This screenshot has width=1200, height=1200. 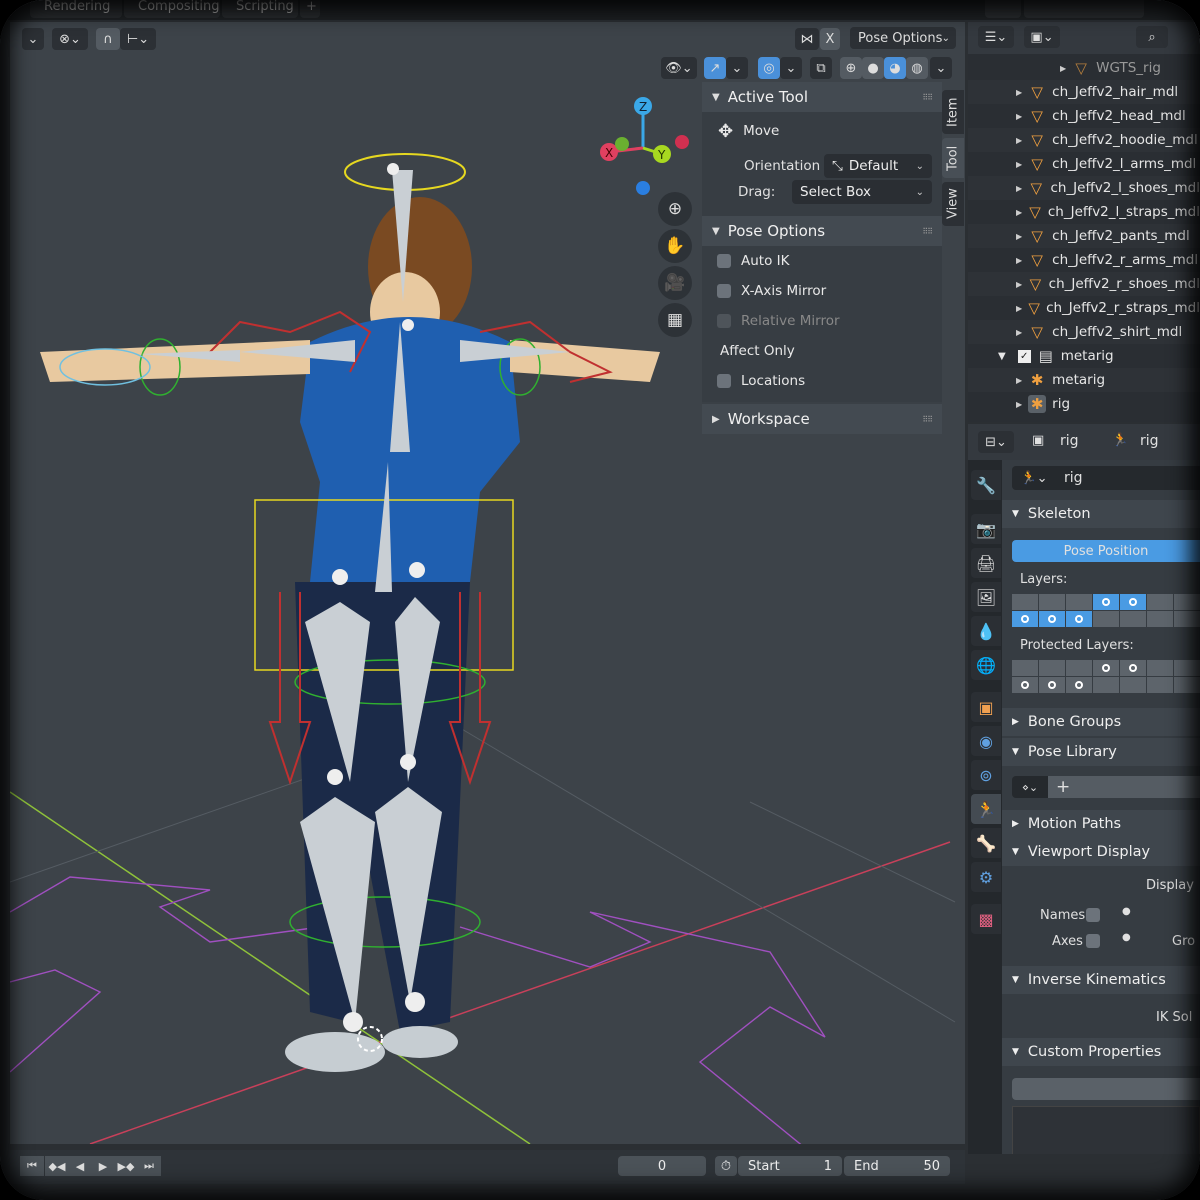 I want to click on outliner-item: ▶ ▽ ch_Jeffv2_r_shoes_mdl, so click(x=1084, y=284).